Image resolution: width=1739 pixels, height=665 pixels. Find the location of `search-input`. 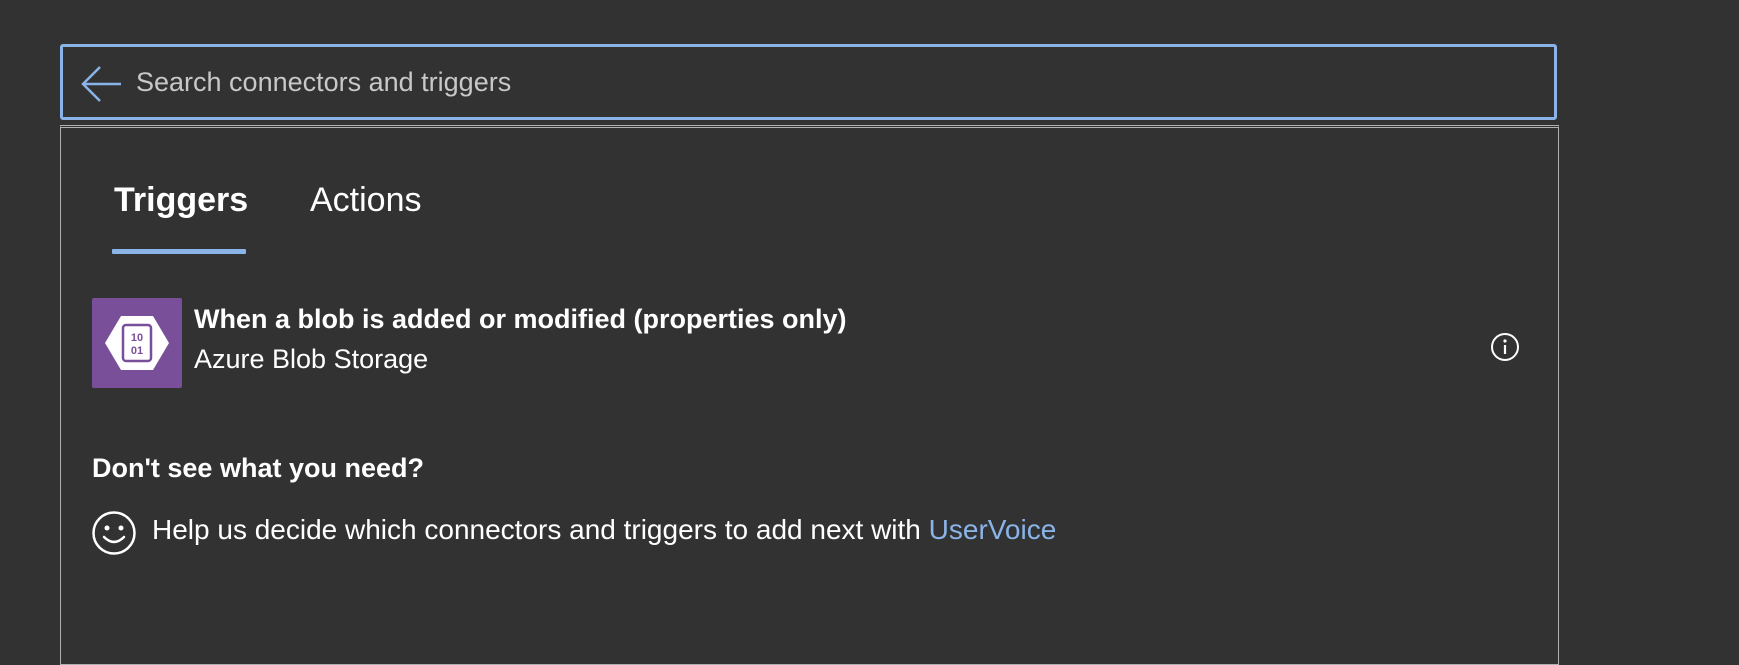

search-input is located at coordinates (826, 82).